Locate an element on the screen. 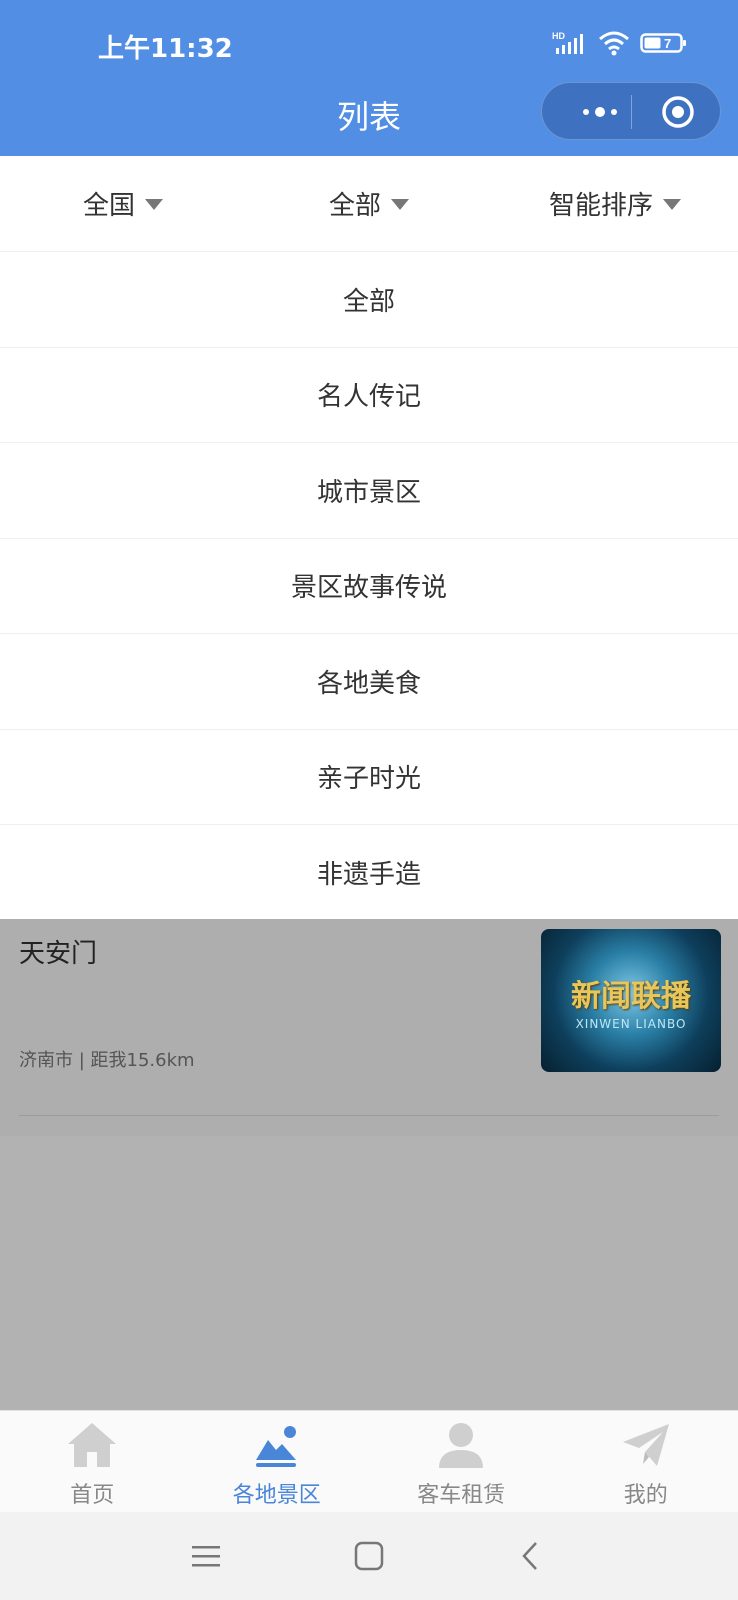  filter-bar: 全国 全部 智能排序 is located at coordinates (369, 204).